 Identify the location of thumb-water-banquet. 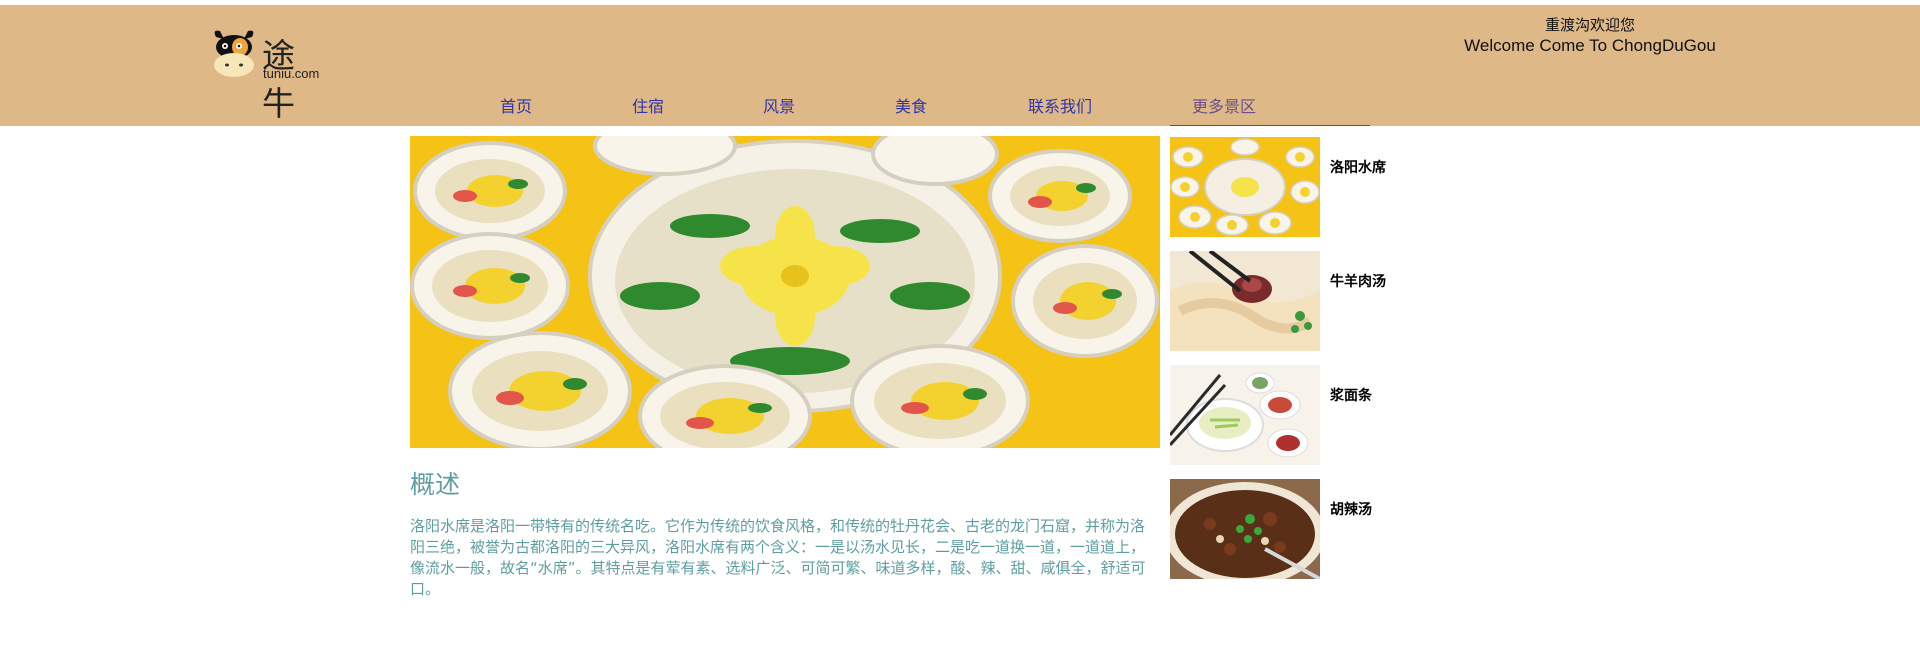
(1245, 187).